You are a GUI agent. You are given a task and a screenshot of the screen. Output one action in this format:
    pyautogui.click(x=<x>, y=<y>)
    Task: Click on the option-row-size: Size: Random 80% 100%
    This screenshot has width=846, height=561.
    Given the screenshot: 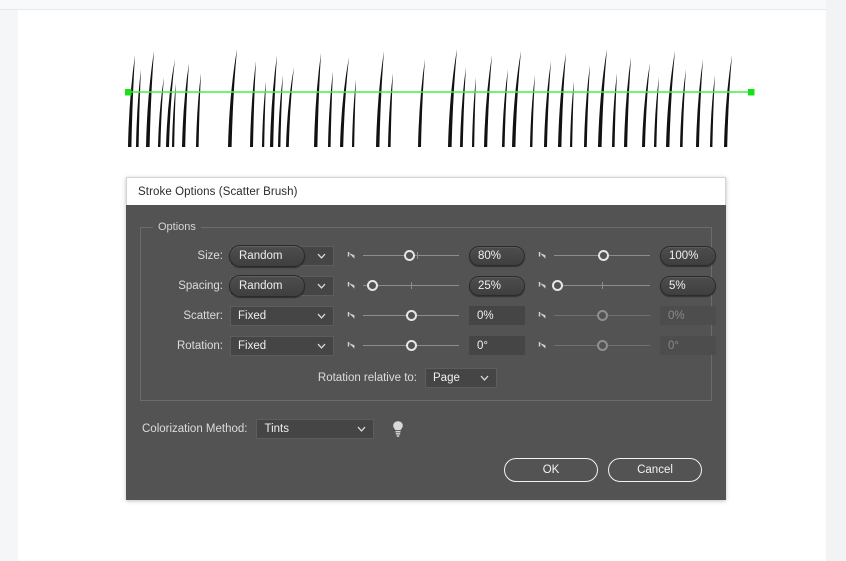 What is the action you would take?
    pyautogui.click(x=433, y=255)
    